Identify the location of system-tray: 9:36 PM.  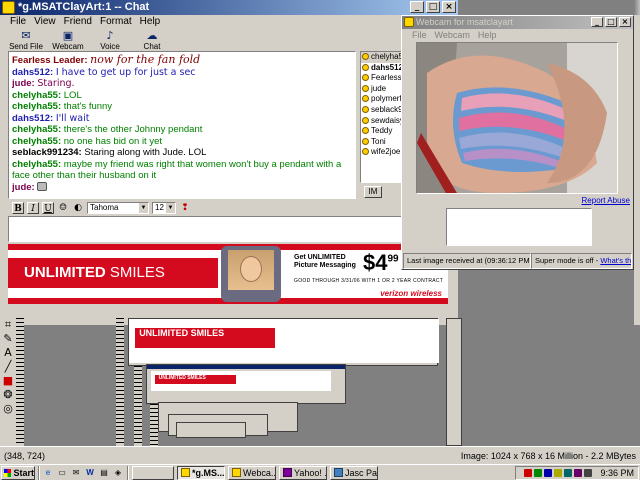
(577, 473).